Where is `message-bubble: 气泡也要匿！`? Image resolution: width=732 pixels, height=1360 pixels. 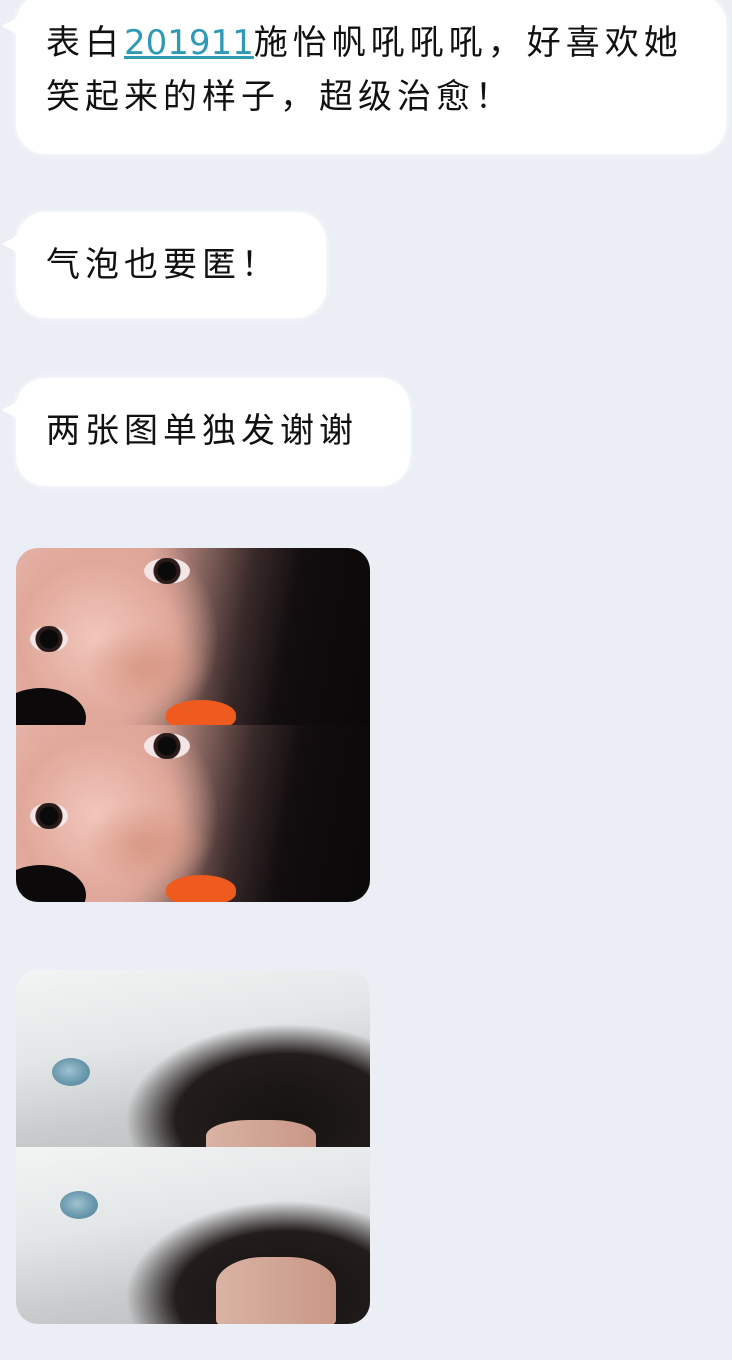 message-bubble: 气泡也要匿！ is located at coordinates (164, 265).